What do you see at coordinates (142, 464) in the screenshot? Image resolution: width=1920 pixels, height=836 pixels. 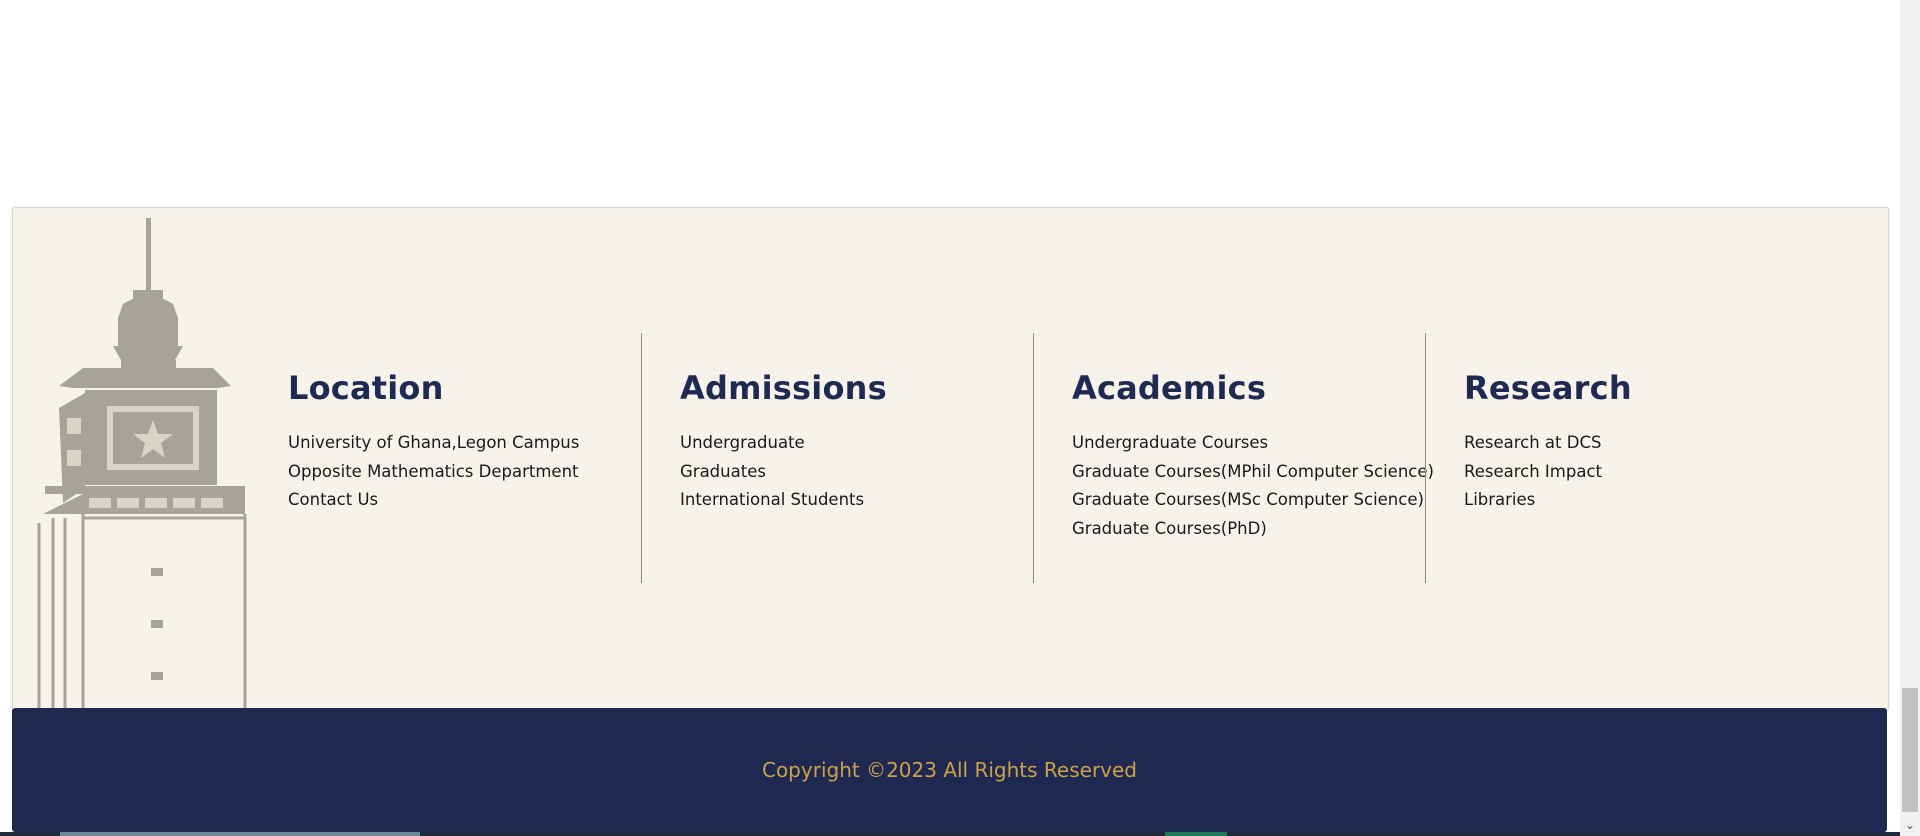 I see `clock-tower-illustration` at bounding box center [142, 464].